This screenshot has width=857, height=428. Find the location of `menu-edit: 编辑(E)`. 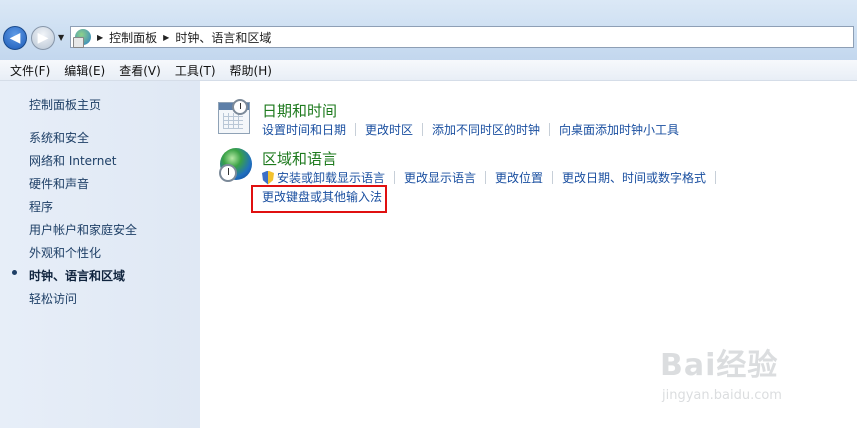

menu-edit: 编辑(E) is located at coordinates (84, 70).